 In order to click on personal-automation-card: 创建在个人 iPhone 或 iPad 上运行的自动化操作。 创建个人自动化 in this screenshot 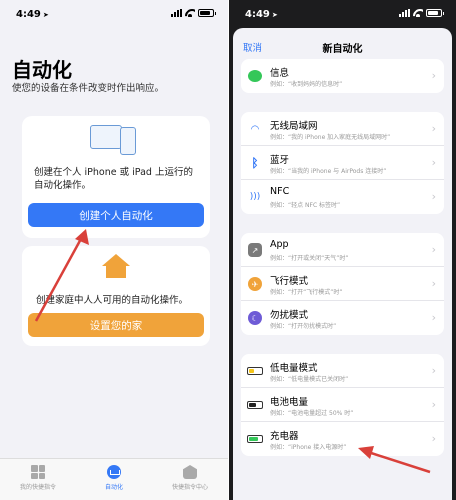, I will do `click(116, 177)`.